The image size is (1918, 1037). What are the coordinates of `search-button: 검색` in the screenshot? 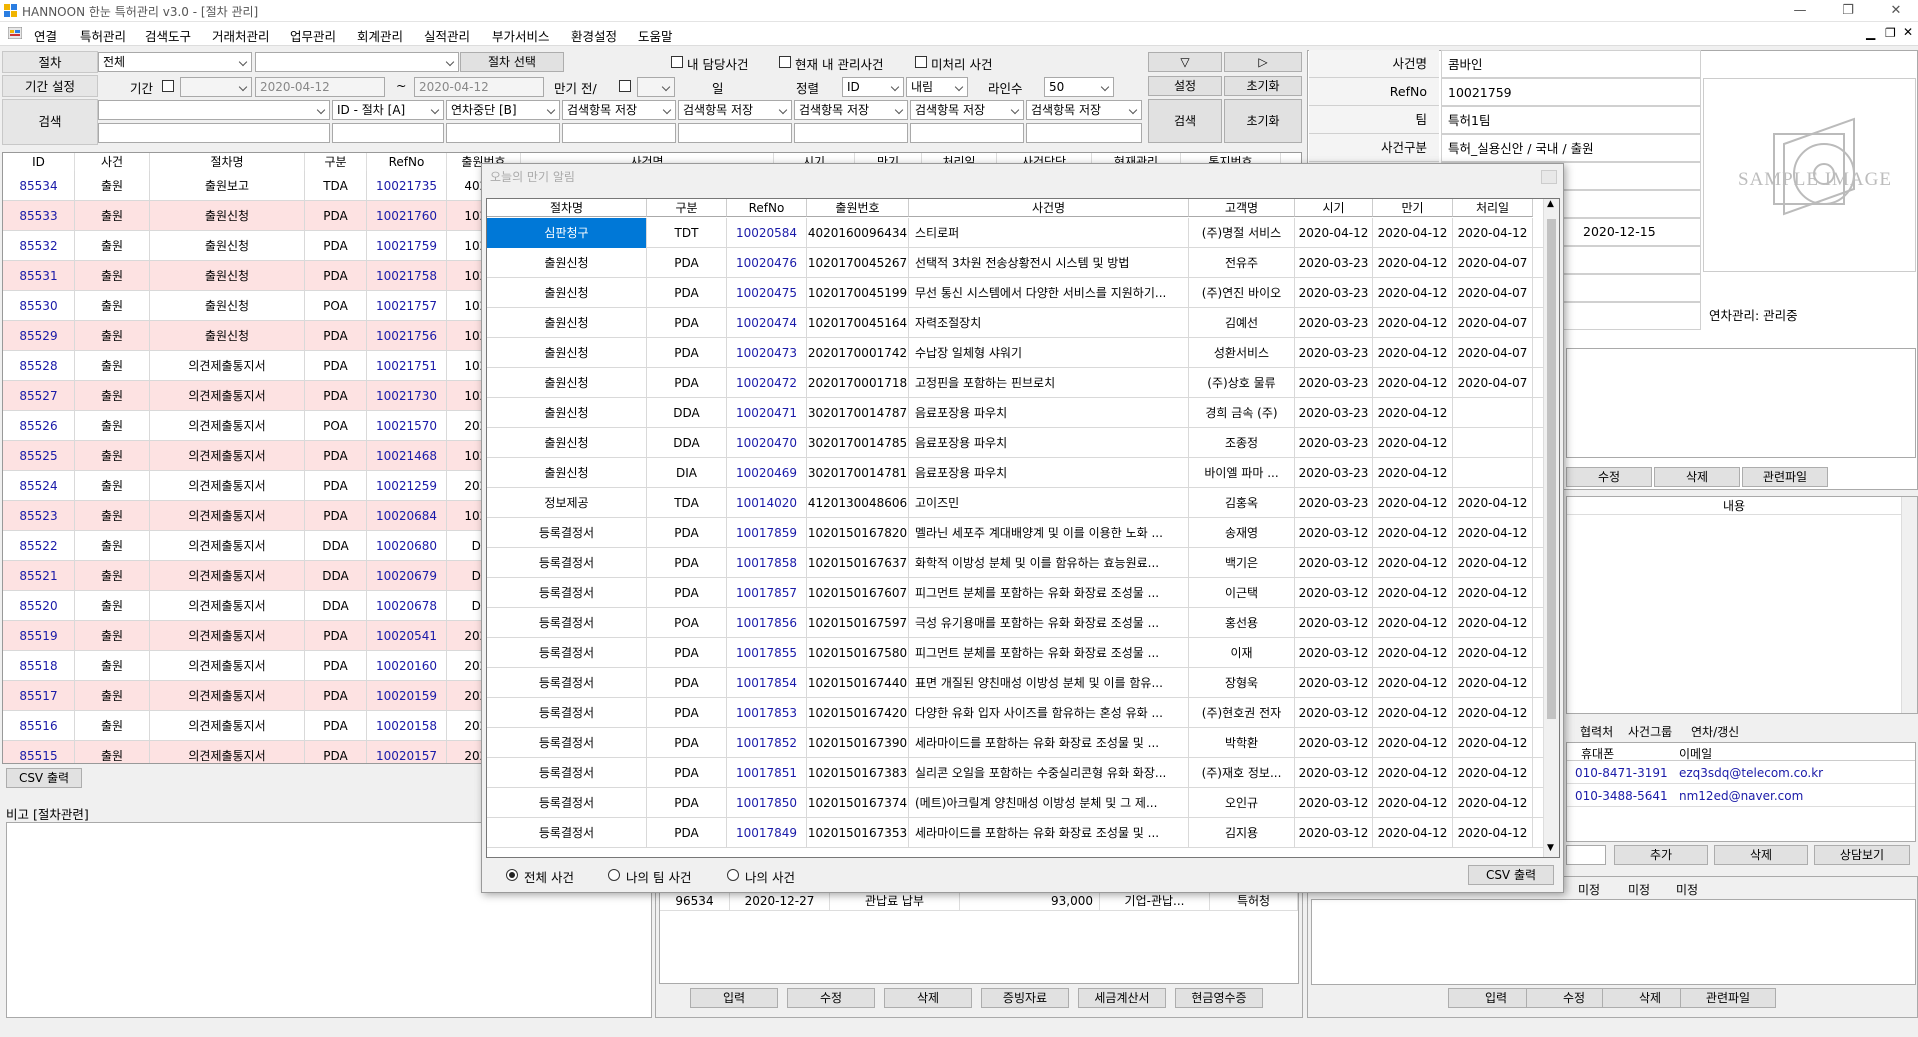 It's located at (1185, 121).